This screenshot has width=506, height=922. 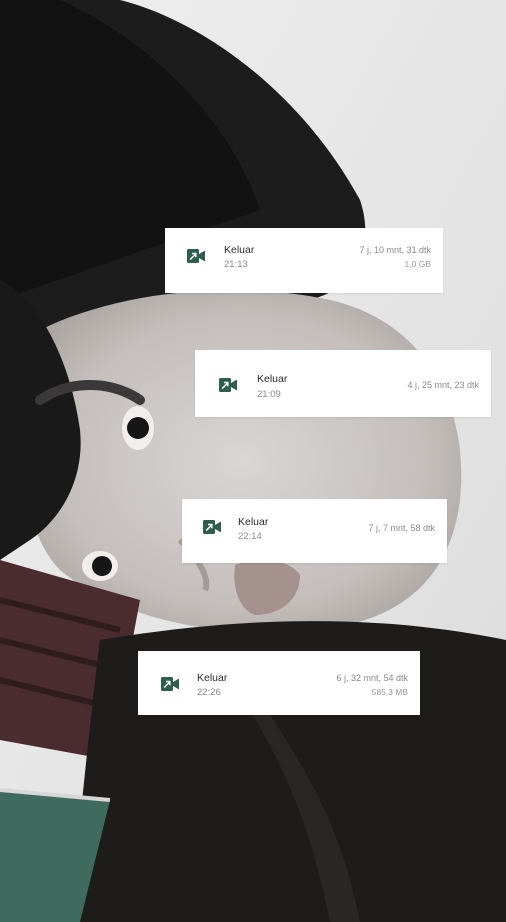 I want to click on call-log-card: Keluar 22:14 7 j, 7 mnt, 58 dtk, so click(x=314, y=531).